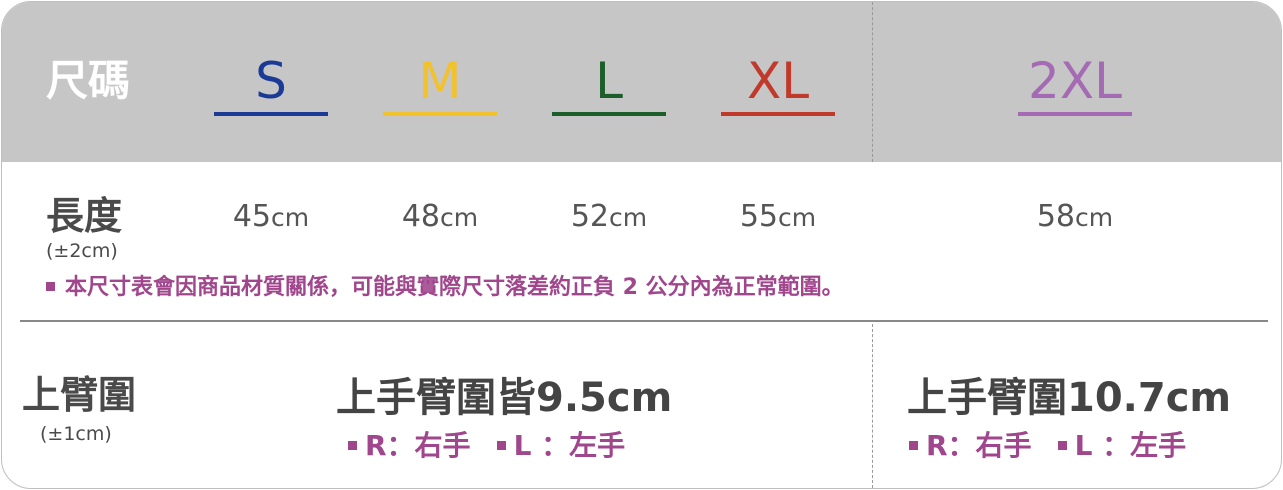  I want to click on length-value-s: 45cm, so click(271, 217).